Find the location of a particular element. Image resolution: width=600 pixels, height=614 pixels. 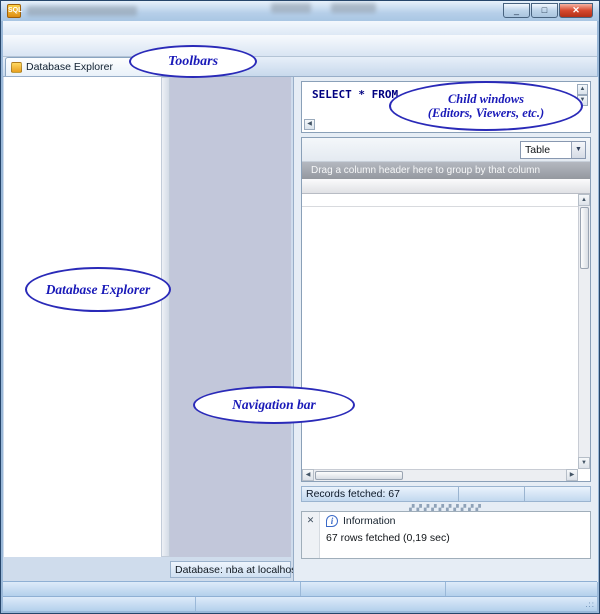

grid-header-row is located at coordinates (446, 186).